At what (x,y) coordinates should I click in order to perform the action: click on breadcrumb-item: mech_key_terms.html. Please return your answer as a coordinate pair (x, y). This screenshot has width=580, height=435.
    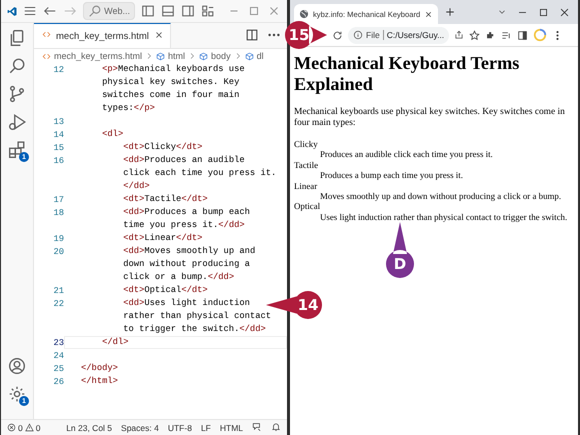
    Looking at the image, I should click on (98, 56).